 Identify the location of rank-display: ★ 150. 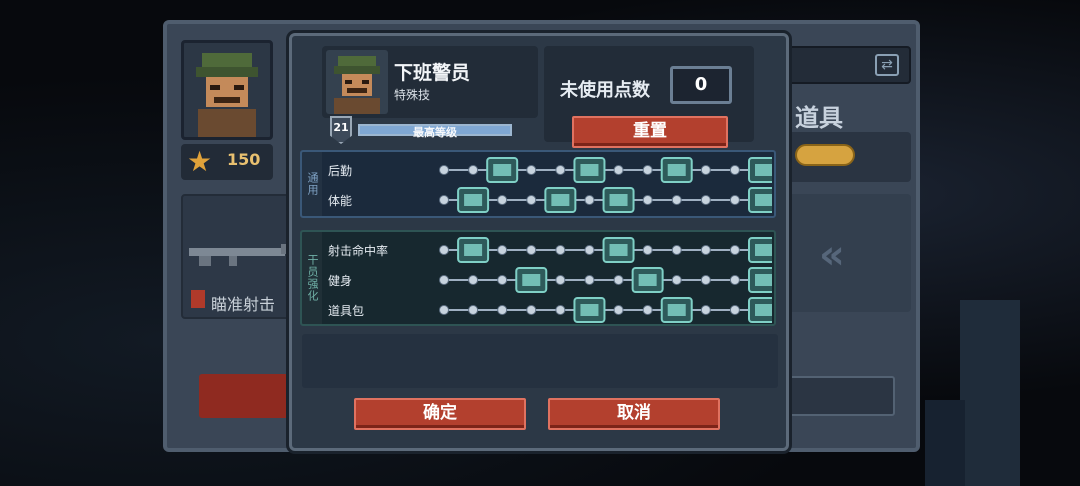
(227, 162).